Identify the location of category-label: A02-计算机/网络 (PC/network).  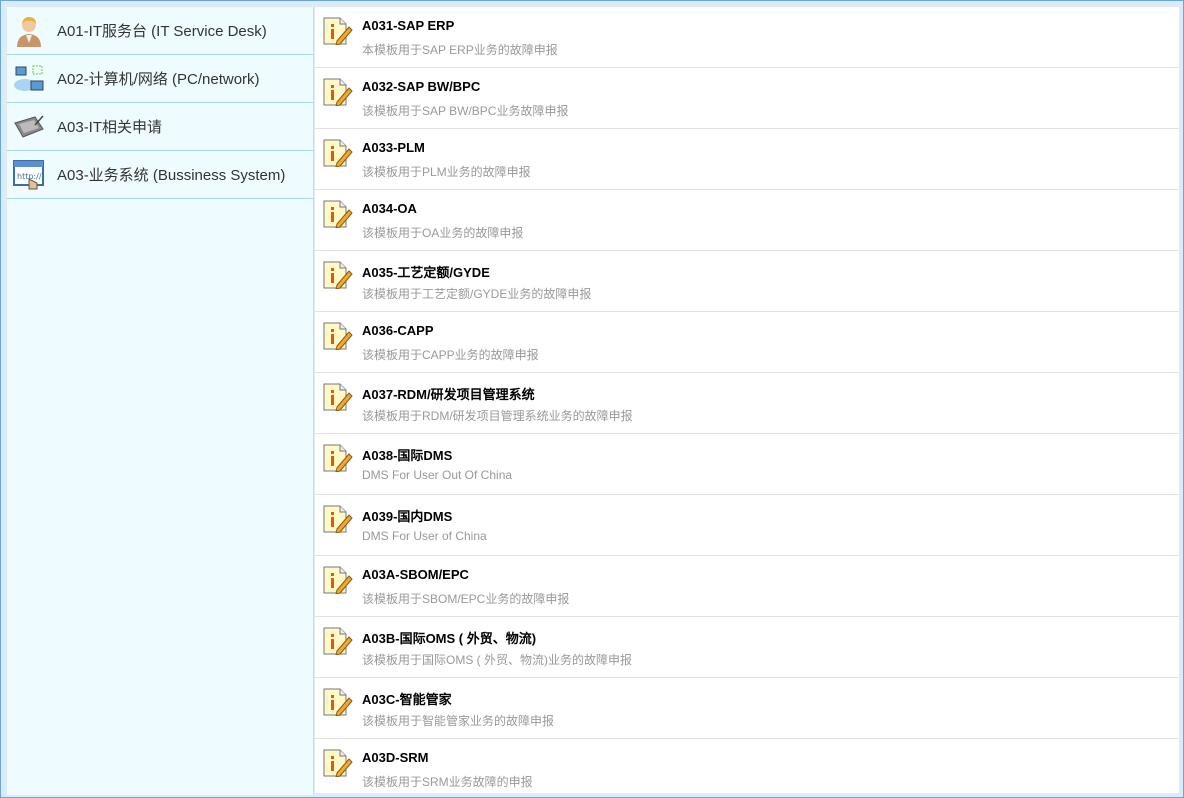
(158, 79).